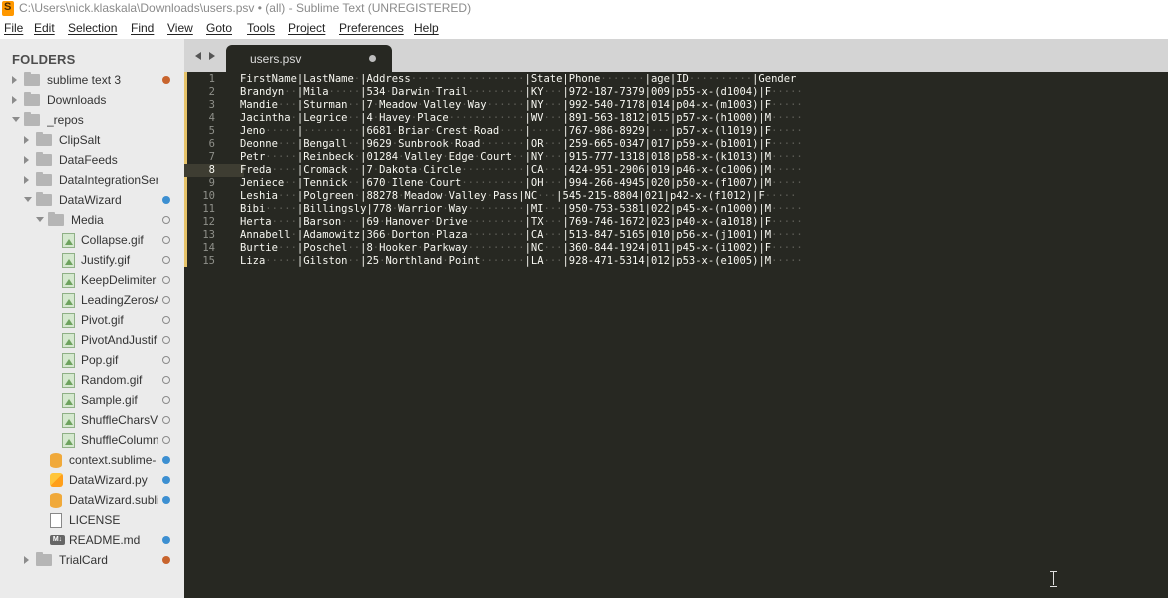  What do you see at coordinates (371, 28) in the screenshot?
I see `menu-preferences: Preferences` at bounding box center [371, 28].